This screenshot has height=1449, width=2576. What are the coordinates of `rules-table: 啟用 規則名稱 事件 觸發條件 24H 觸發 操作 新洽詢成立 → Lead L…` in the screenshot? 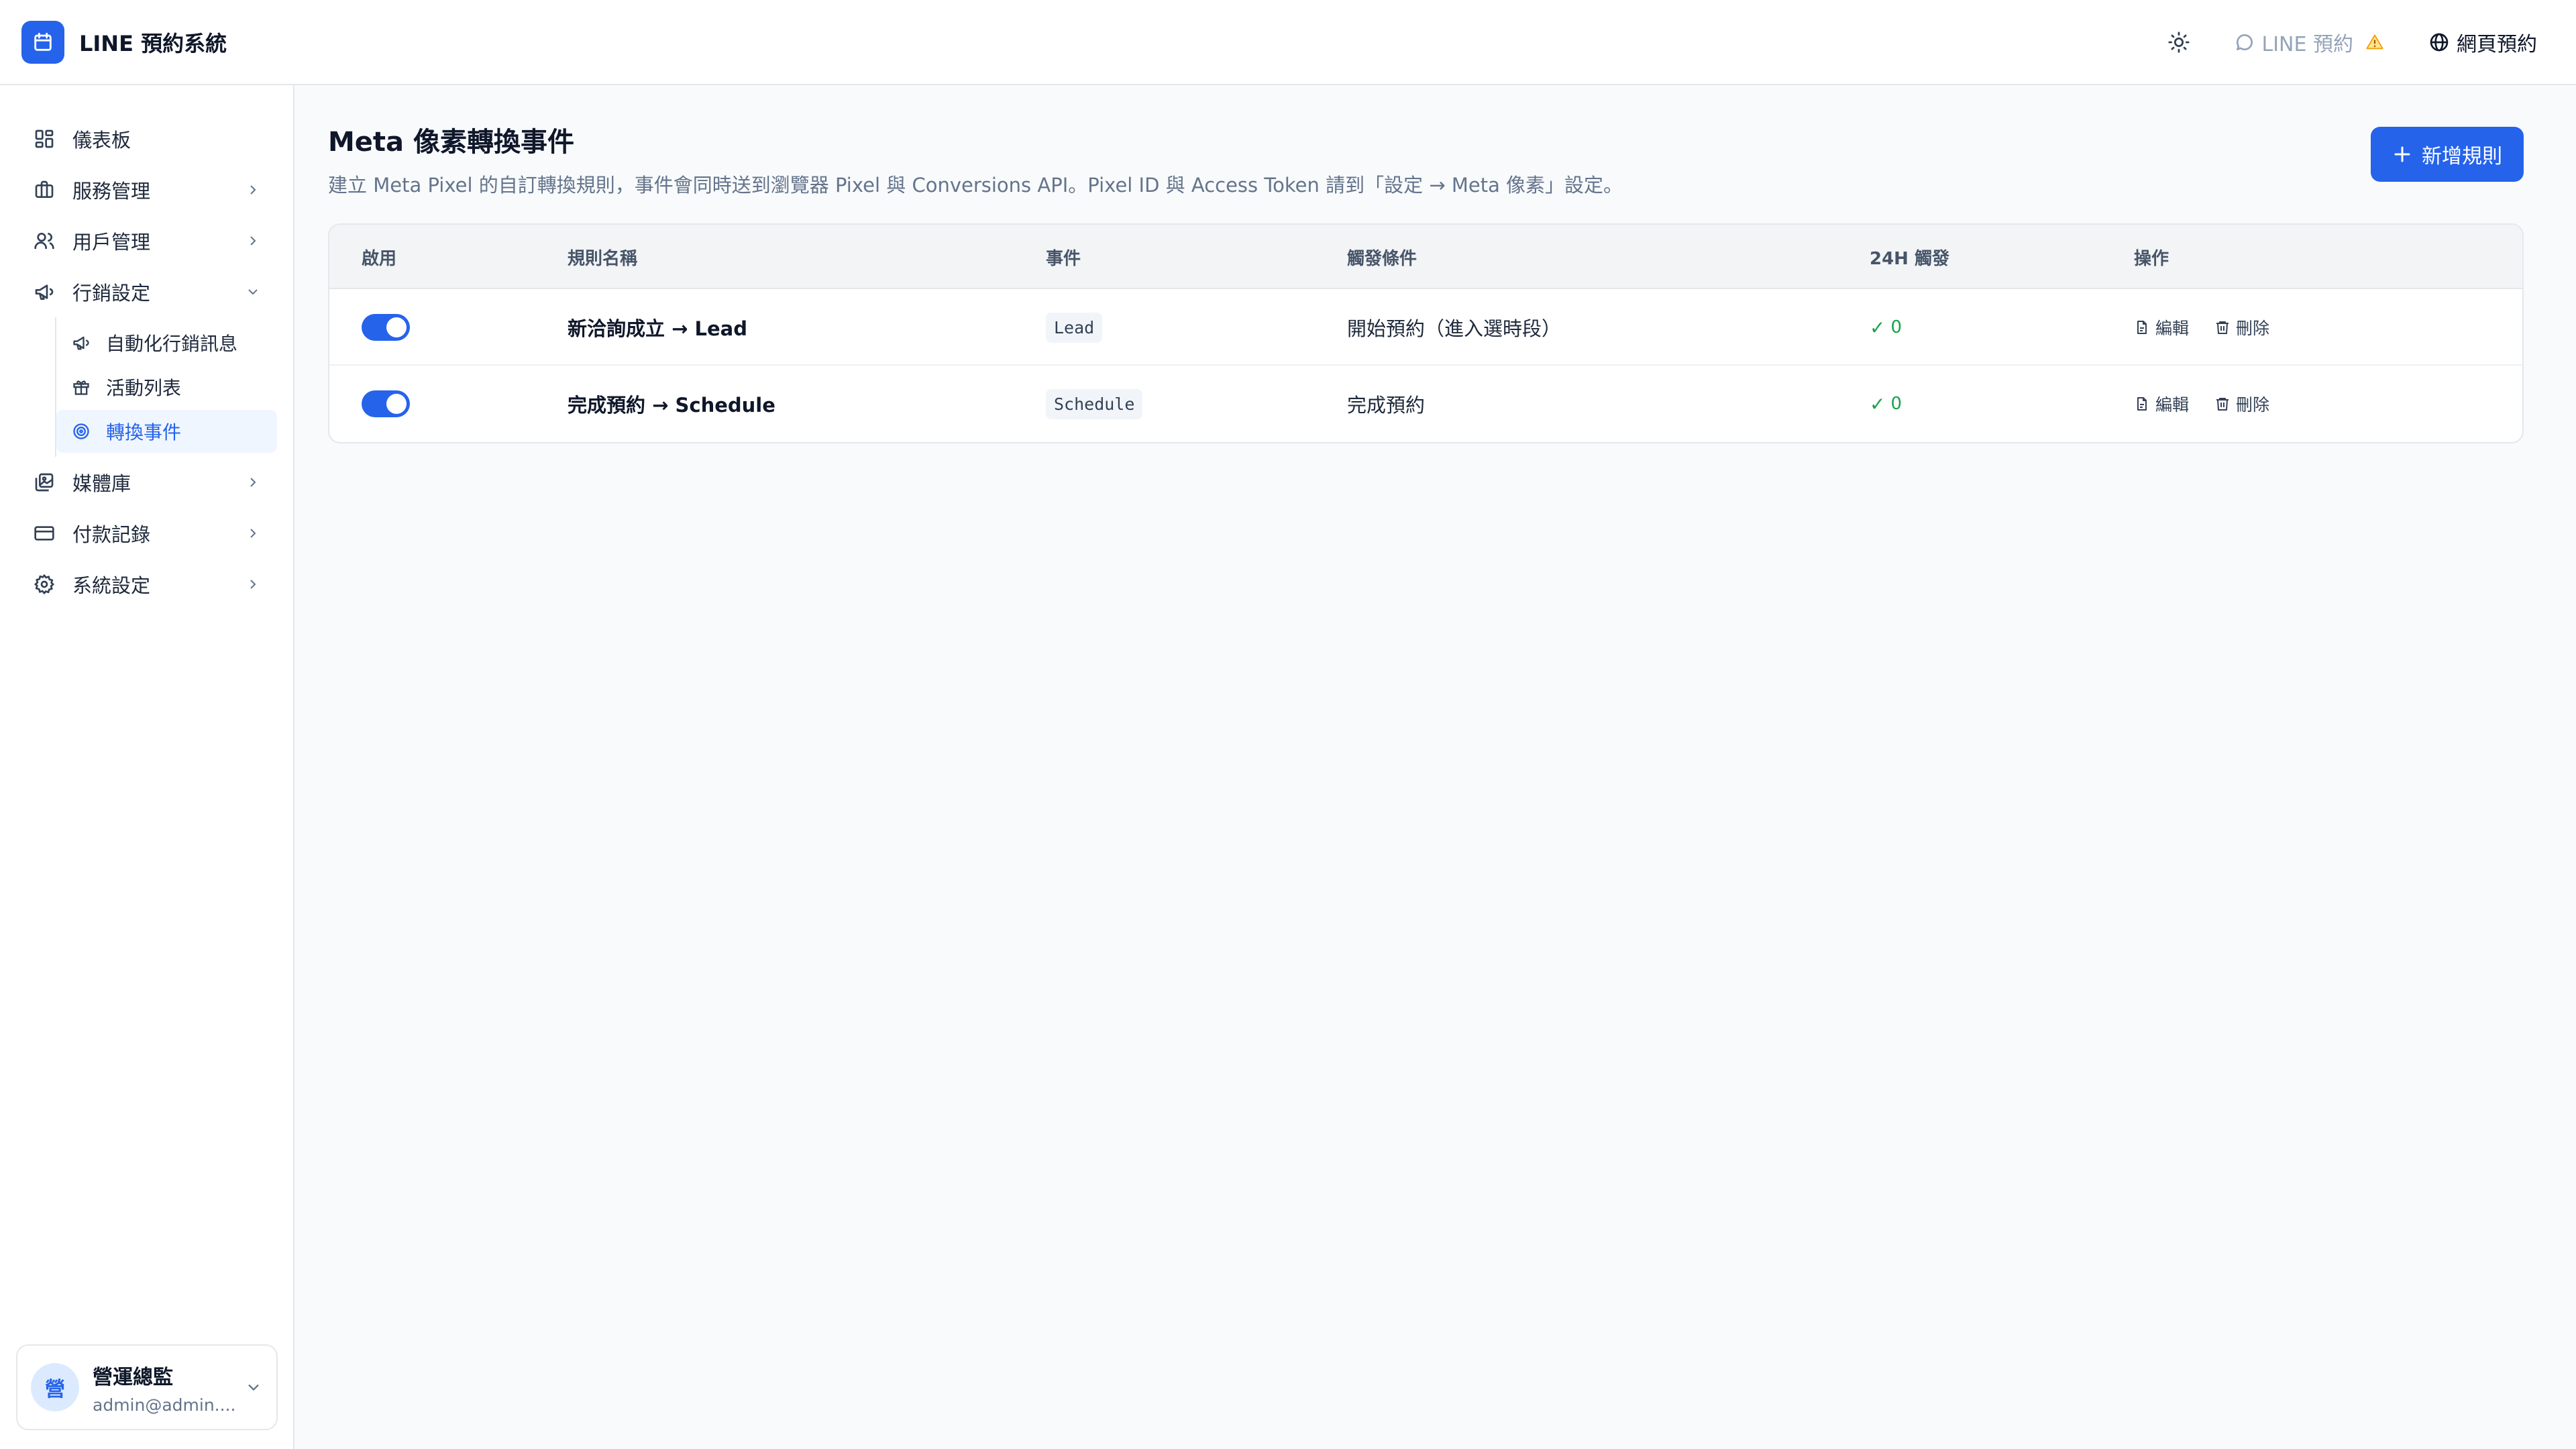 It's located at (1426, 333).